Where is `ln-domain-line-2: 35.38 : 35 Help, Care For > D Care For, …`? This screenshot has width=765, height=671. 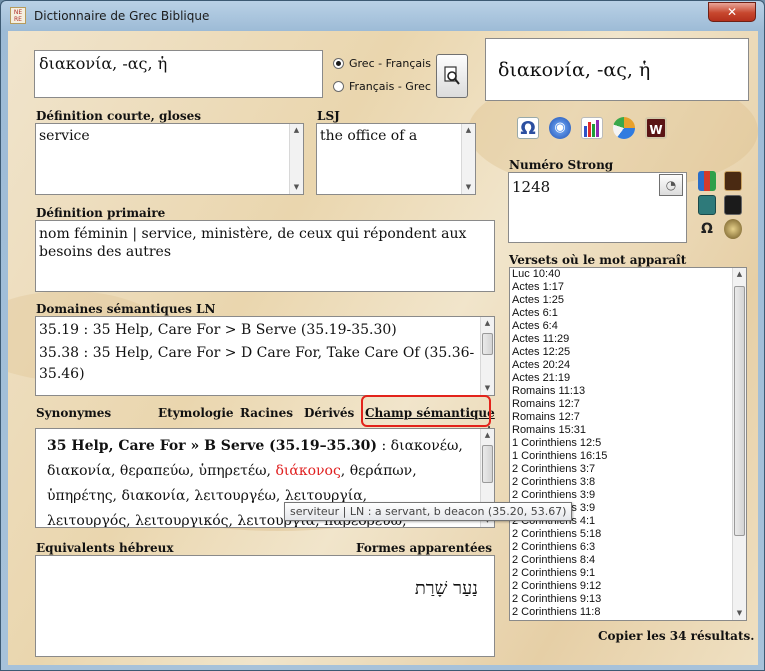 ln-domain-line-2: 35.38 : 35 Help, Care For > D Care For, … is located at coordinates (257, 363).